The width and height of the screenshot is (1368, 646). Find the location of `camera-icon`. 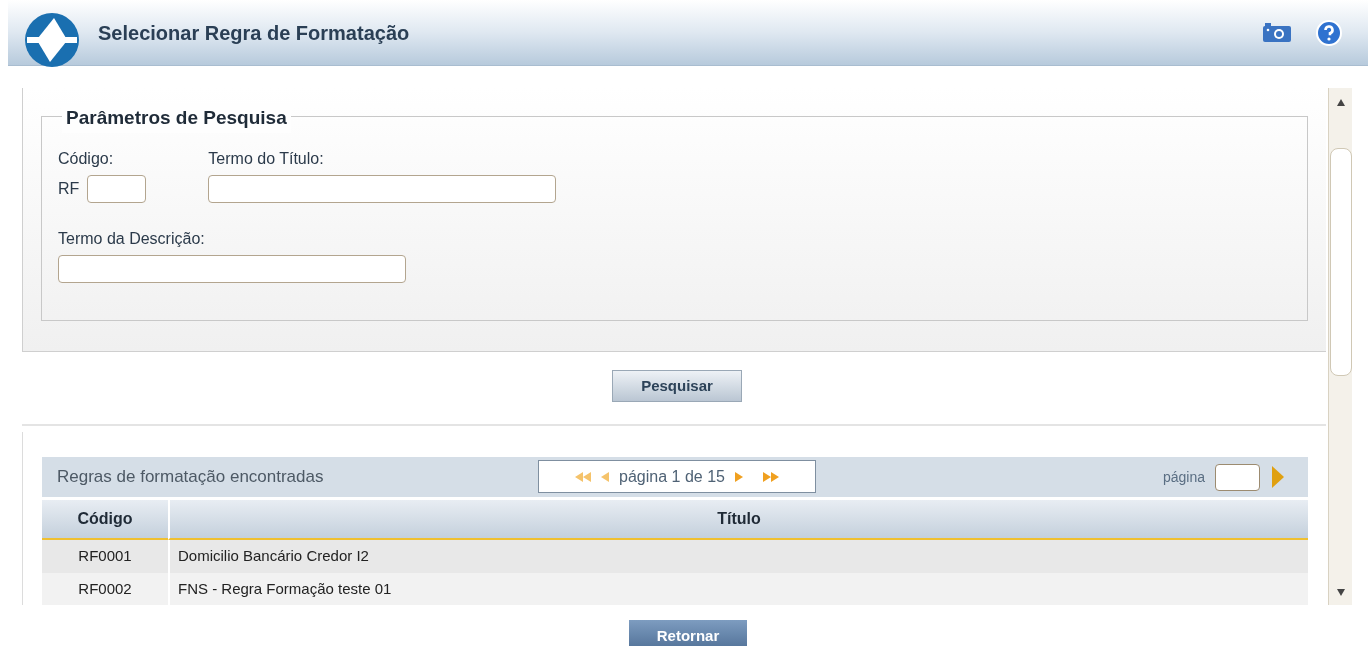

camera-icon is located at coordinates (1277, 32).